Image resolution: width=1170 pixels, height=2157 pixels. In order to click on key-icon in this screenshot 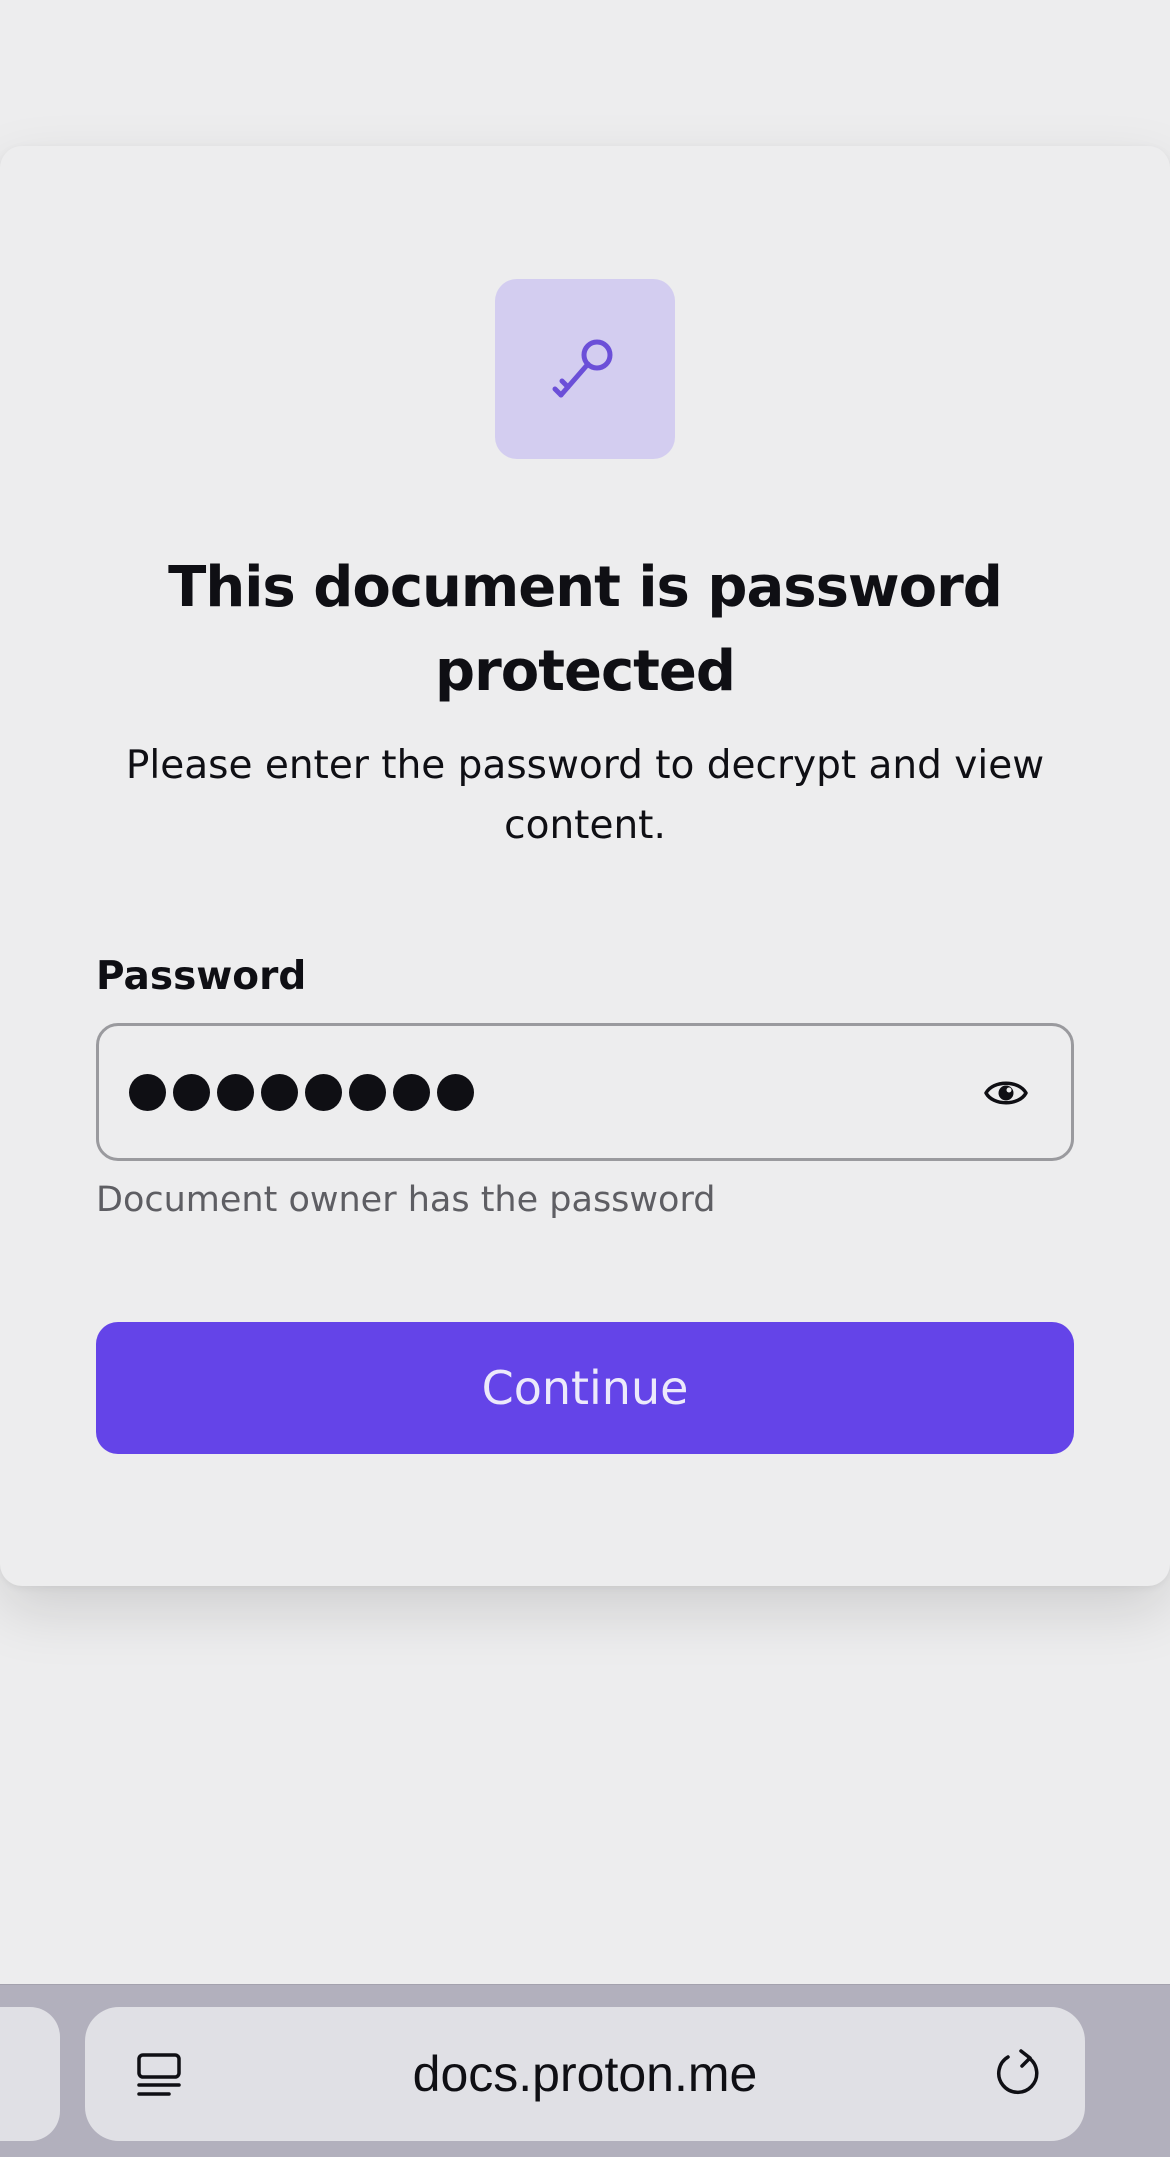, I will do `click(582, 368)`.